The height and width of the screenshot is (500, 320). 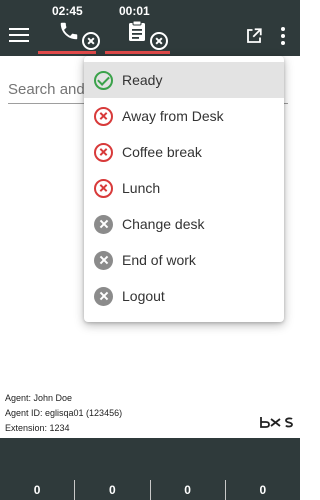 I want to click on queue-counters: 0 0 0 0, so click(x=150, y=490).